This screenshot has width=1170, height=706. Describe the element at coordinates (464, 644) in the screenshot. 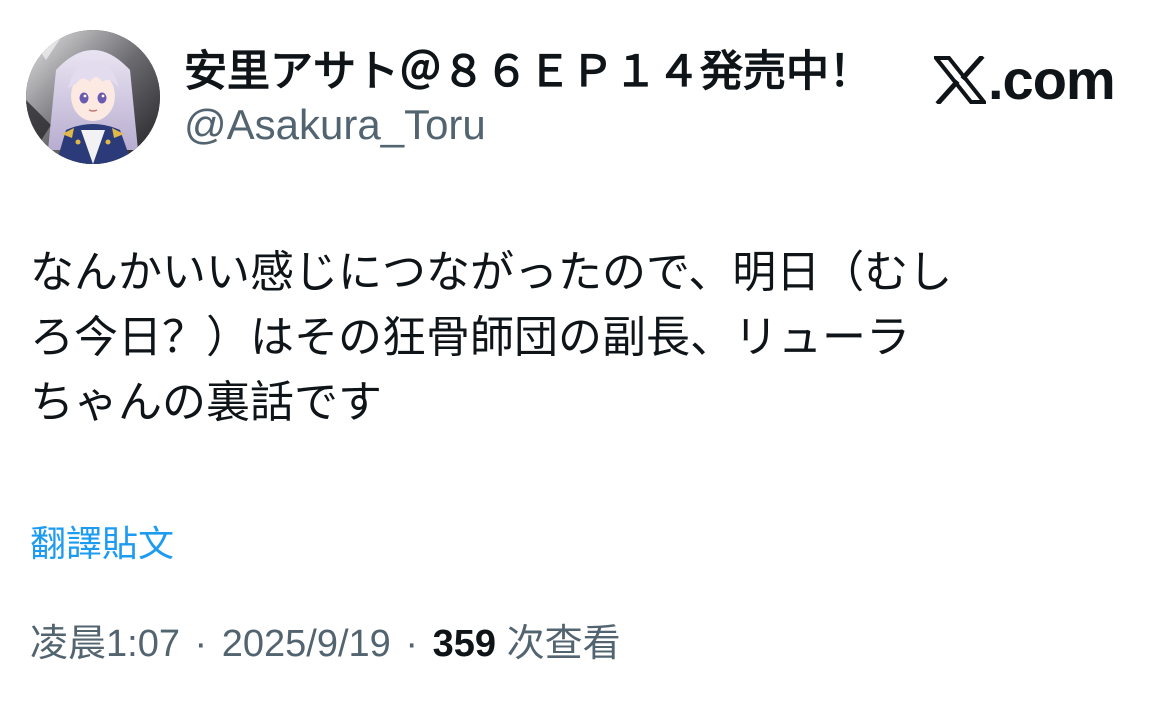

I see `views-count: 359` at that location.